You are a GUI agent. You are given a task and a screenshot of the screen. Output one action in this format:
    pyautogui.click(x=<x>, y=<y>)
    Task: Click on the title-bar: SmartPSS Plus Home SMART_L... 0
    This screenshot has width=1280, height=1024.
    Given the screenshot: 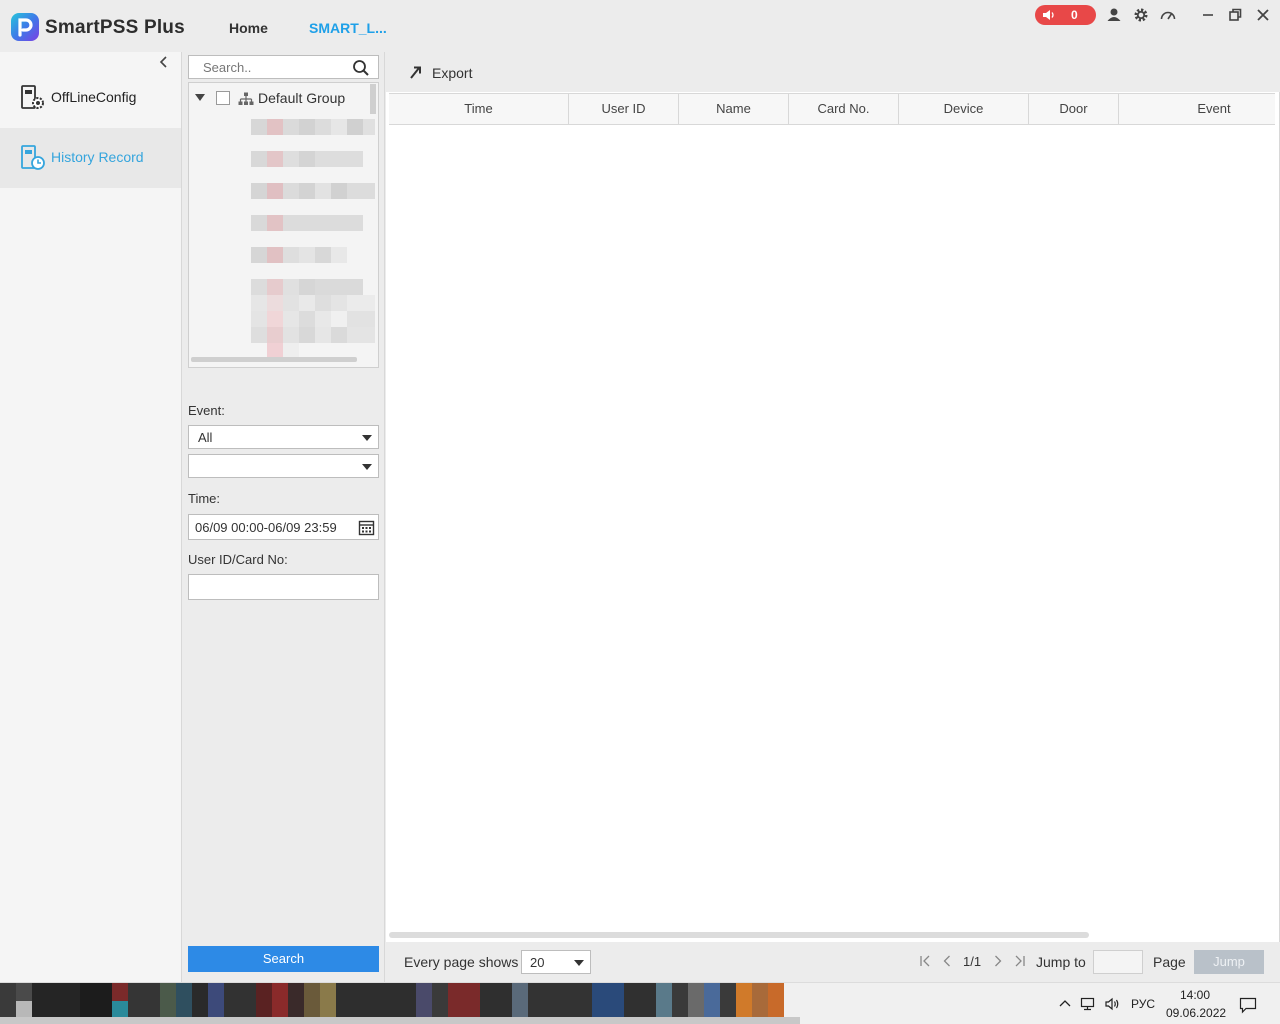 What is the action you would take?
    pyautogui.click(x=640, y=26)
    